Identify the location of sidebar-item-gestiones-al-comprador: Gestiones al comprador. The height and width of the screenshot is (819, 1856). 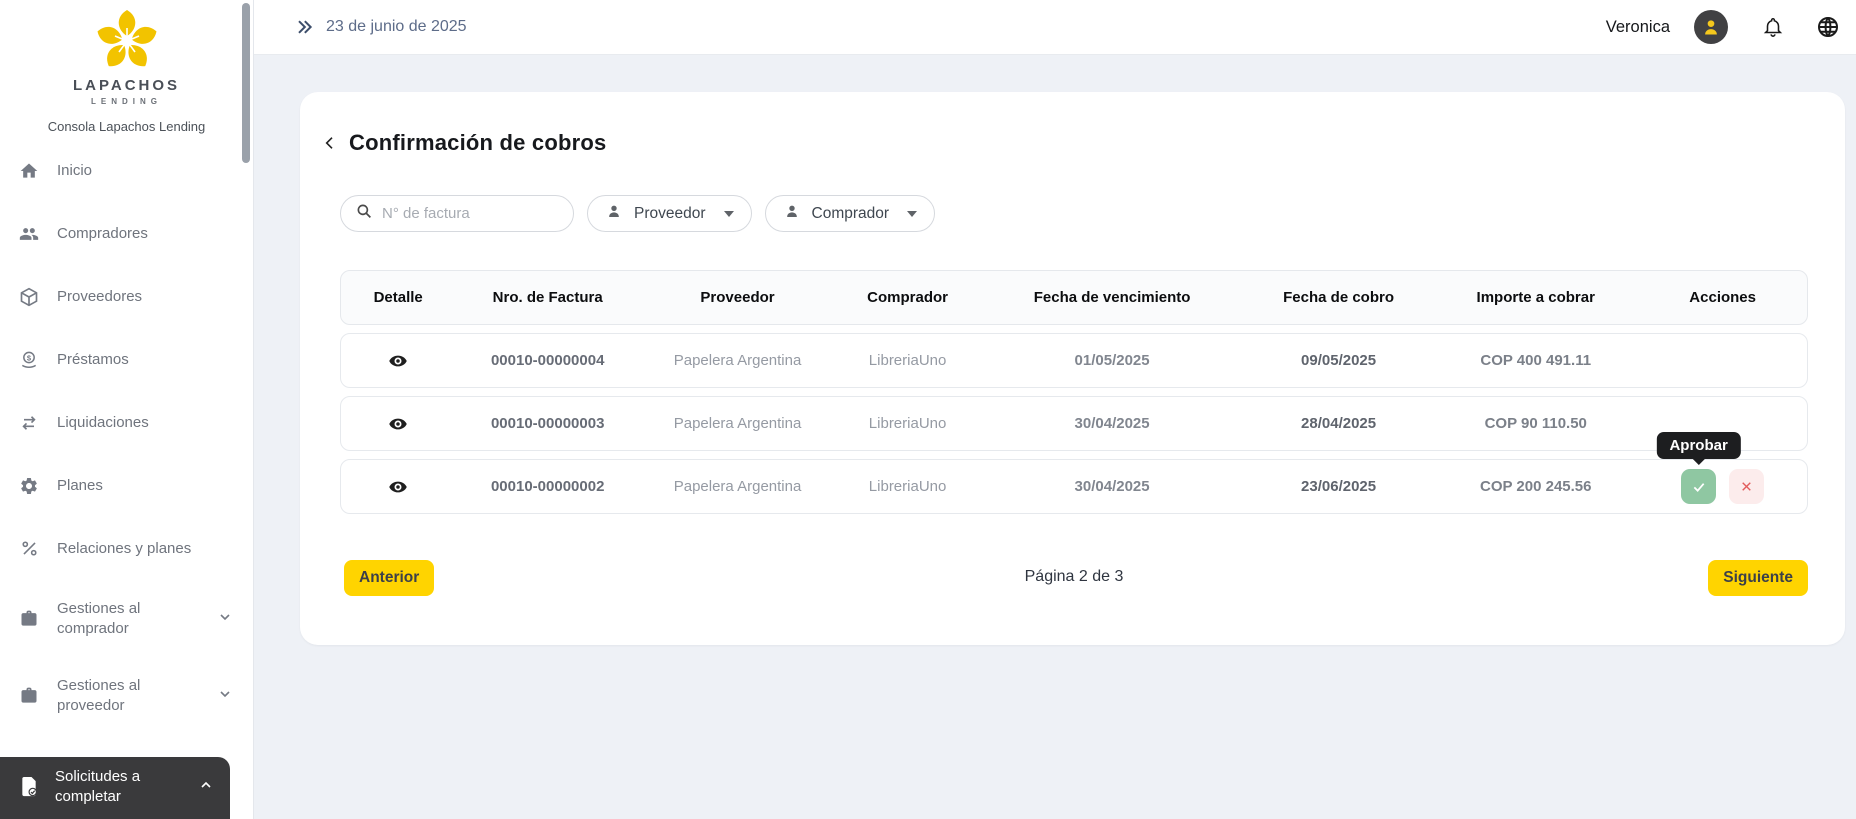
(130, 618).